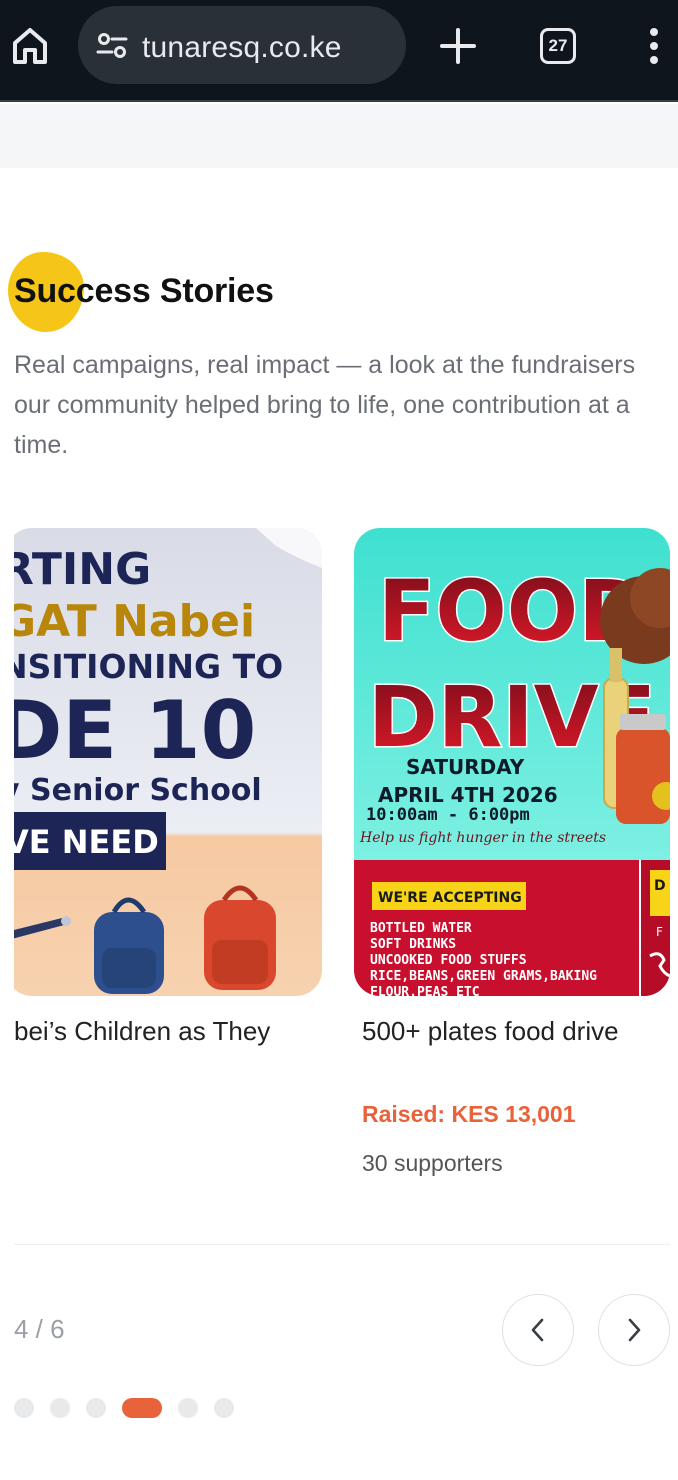 The width and height of the screenshot is (678, 1480). Describe the element at coordinates (448, 960) in the screenshot. I see `poster-item: UNCOOKED FOOD STUFFS` at that location.